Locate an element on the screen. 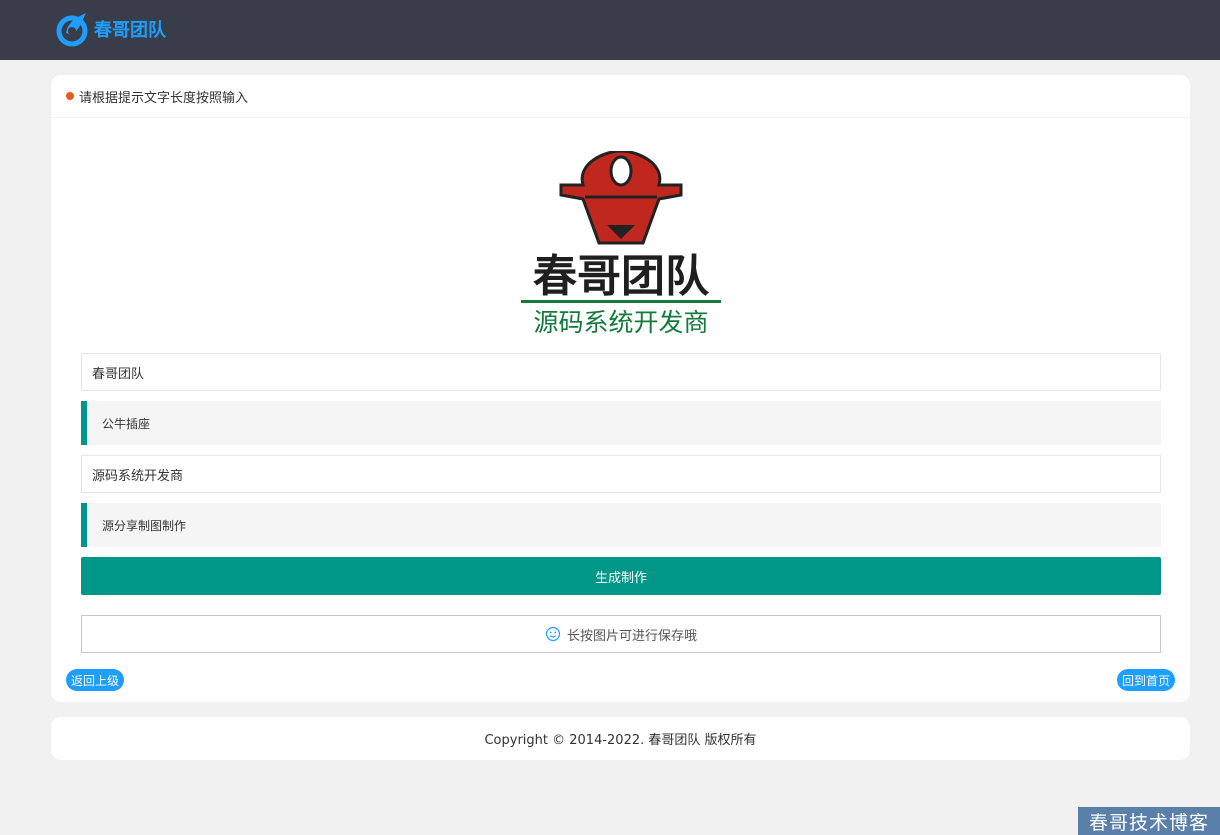 This screenshot has width=1220, height=835. copyright-text: Copyright © 2014-2022. 春哥团队 版权所有 is located at coordinates (620, 740).